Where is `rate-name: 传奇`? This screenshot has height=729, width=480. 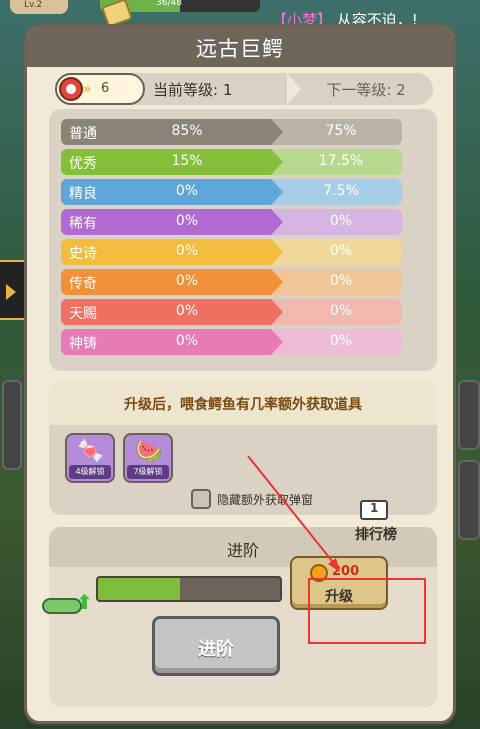
rate-name: 传奇 is located at coordinates (83, 284).